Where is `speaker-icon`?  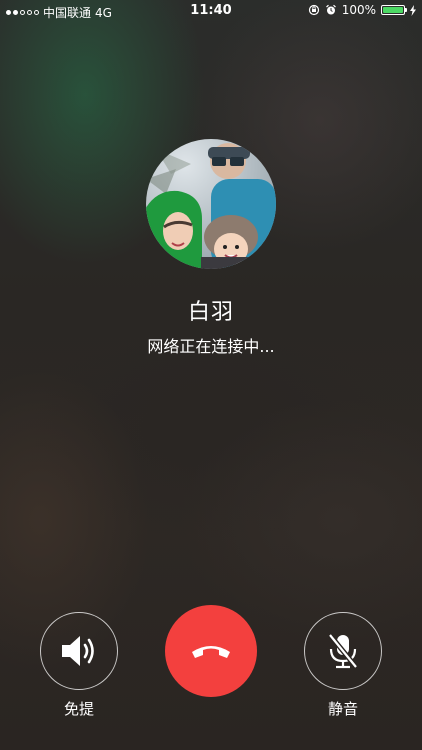
speaker-icon is located at coordinates (78, 651).